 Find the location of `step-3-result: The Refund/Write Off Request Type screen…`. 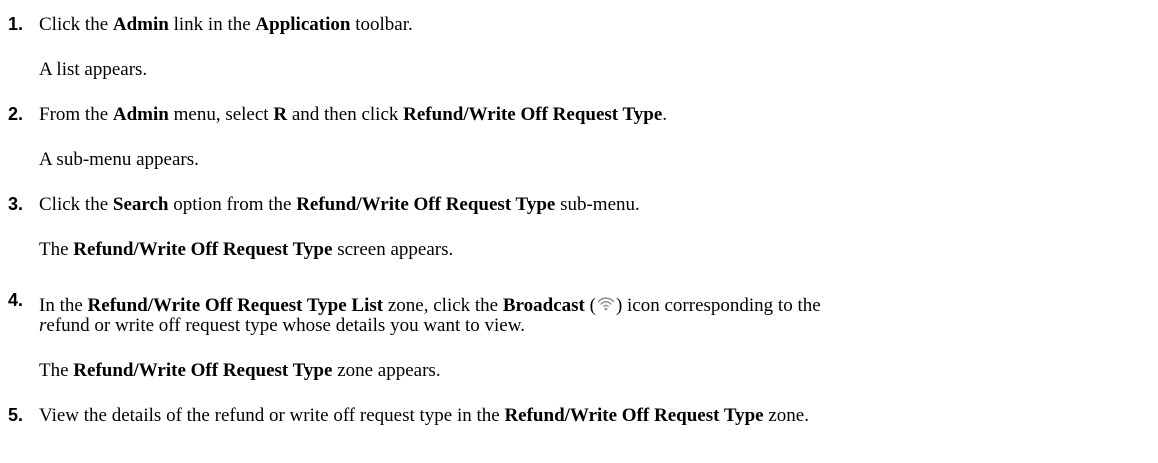

step-3-result: The Refund/Write Off Request Type screen… is located at coordinates (246, 249).